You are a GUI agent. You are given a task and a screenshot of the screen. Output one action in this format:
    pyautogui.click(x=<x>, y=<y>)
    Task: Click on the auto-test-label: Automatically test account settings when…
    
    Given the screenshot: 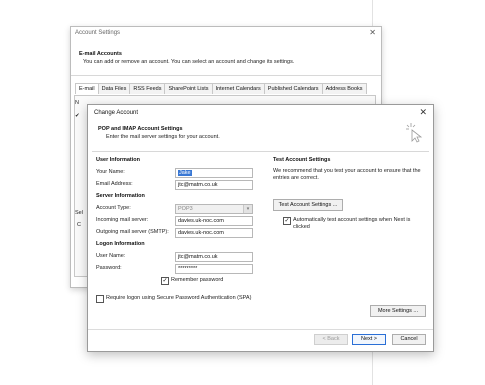 What is the action you would take?
    pyautogui.click(x=352, y=223)
    